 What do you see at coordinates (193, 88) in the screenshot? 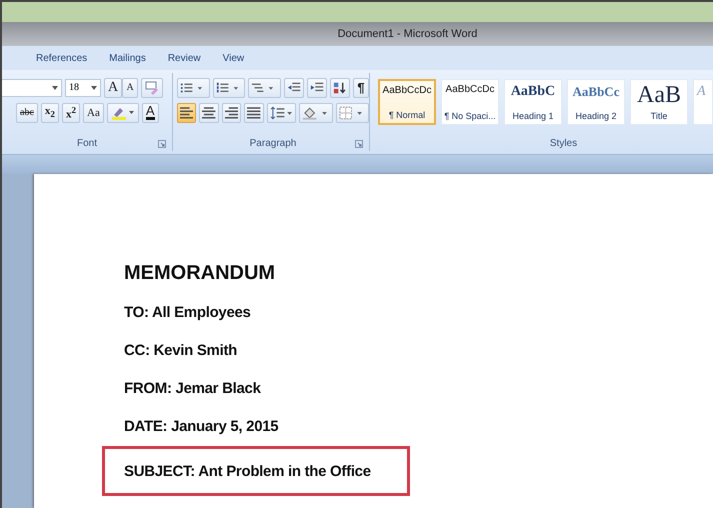
I see `bullets-button` at bounding box center [193, 88].